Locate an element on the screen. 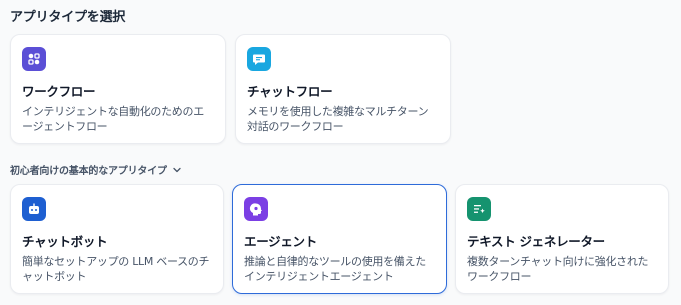 The height and width of the screenshot is (305, 681). card-title: ワークフロー is located at coordinates (59, 91).